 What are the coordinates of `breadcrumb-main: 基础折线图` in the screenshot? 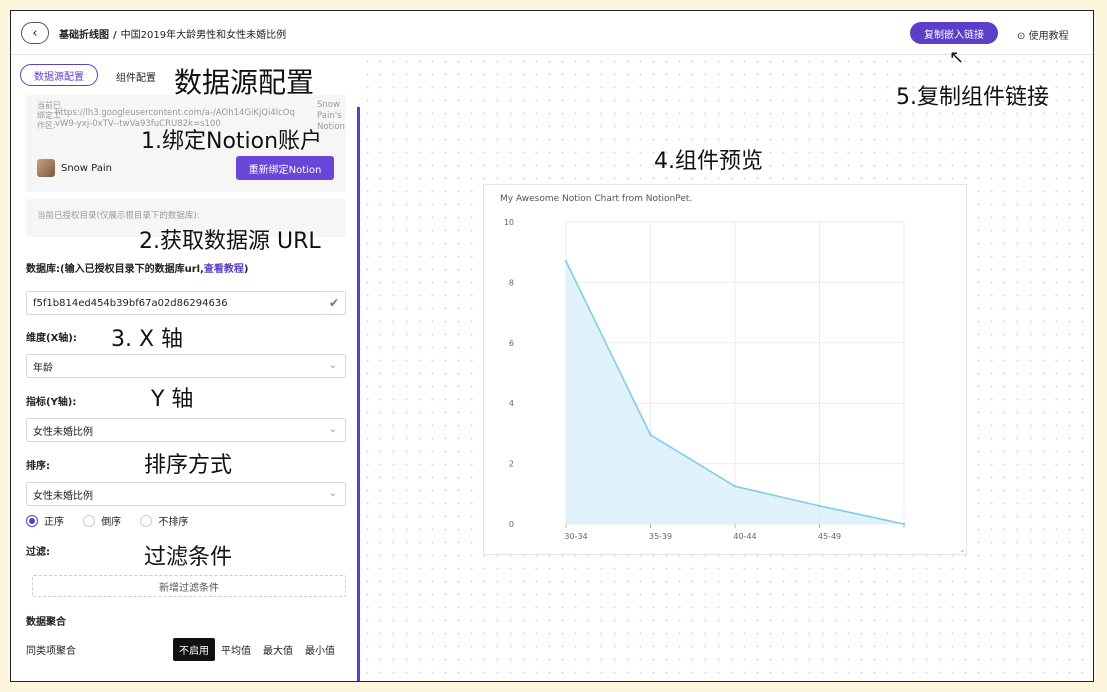 It's located at (84, 35).